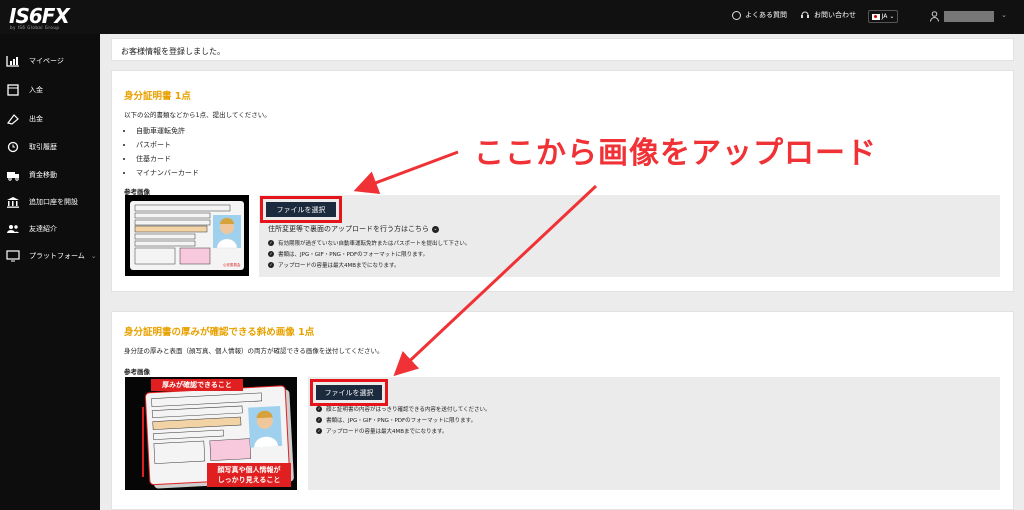  I want to click on username-box, so click(969, 16).